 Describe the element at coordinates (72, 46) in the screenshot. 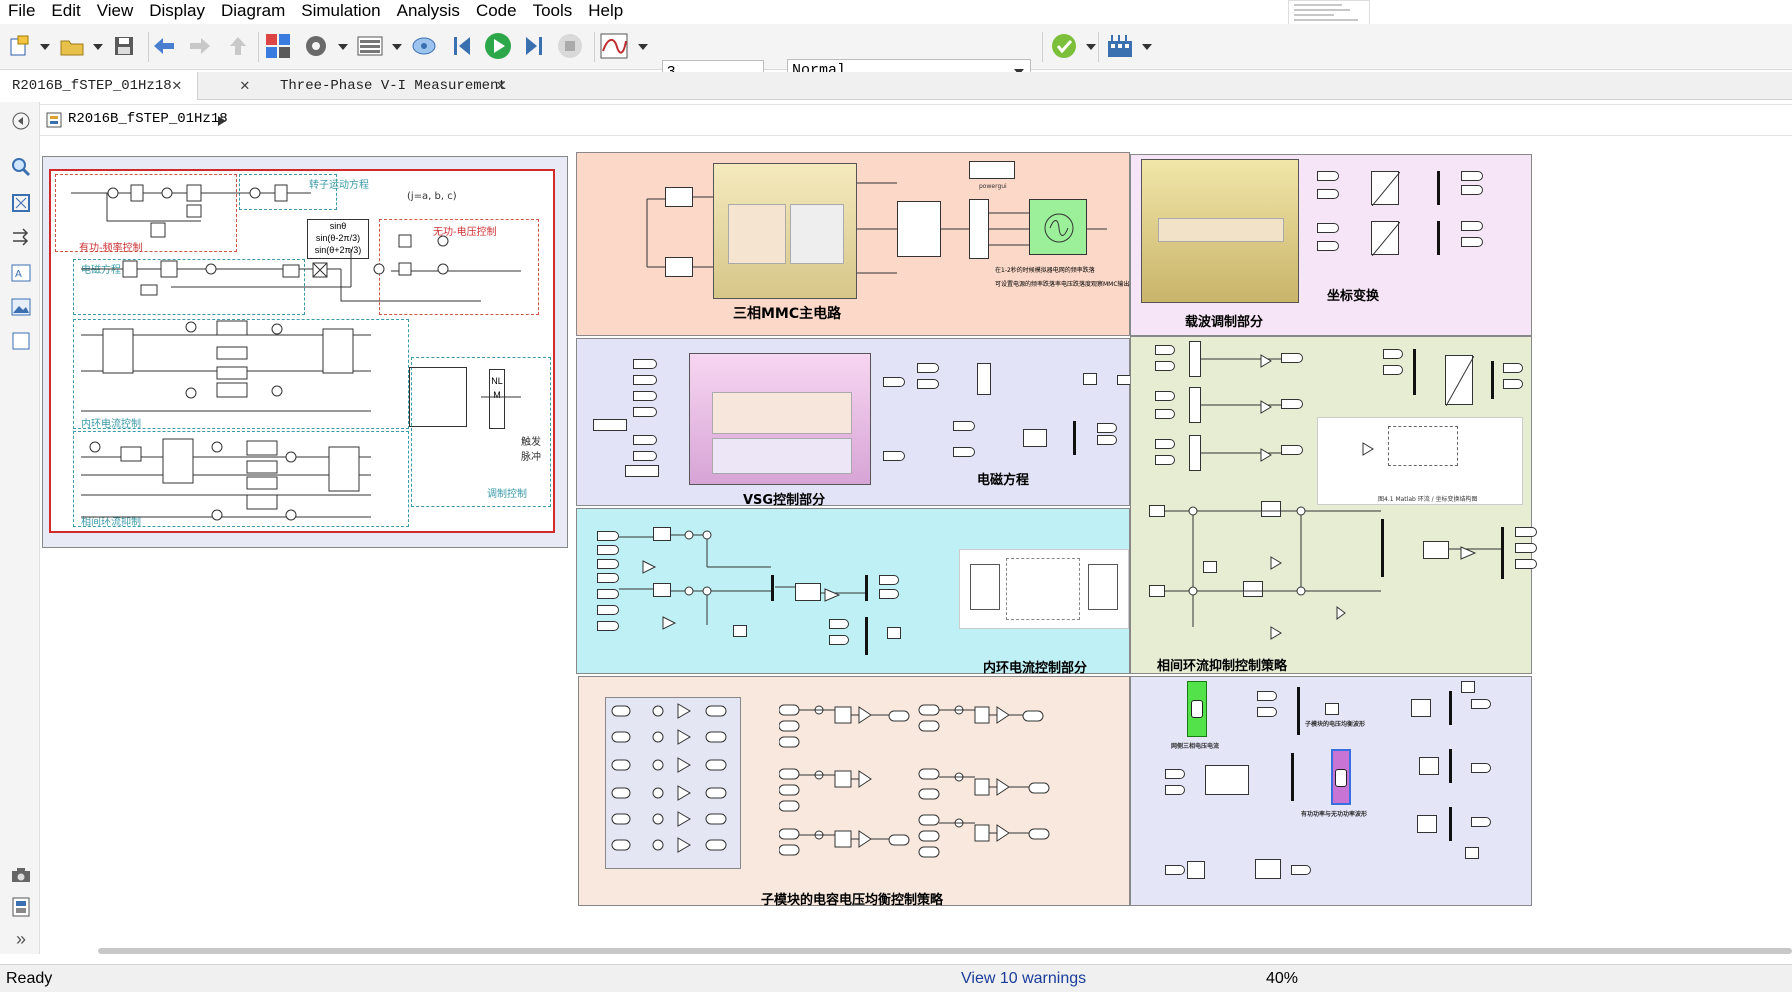

I see `open-icon` at that location.